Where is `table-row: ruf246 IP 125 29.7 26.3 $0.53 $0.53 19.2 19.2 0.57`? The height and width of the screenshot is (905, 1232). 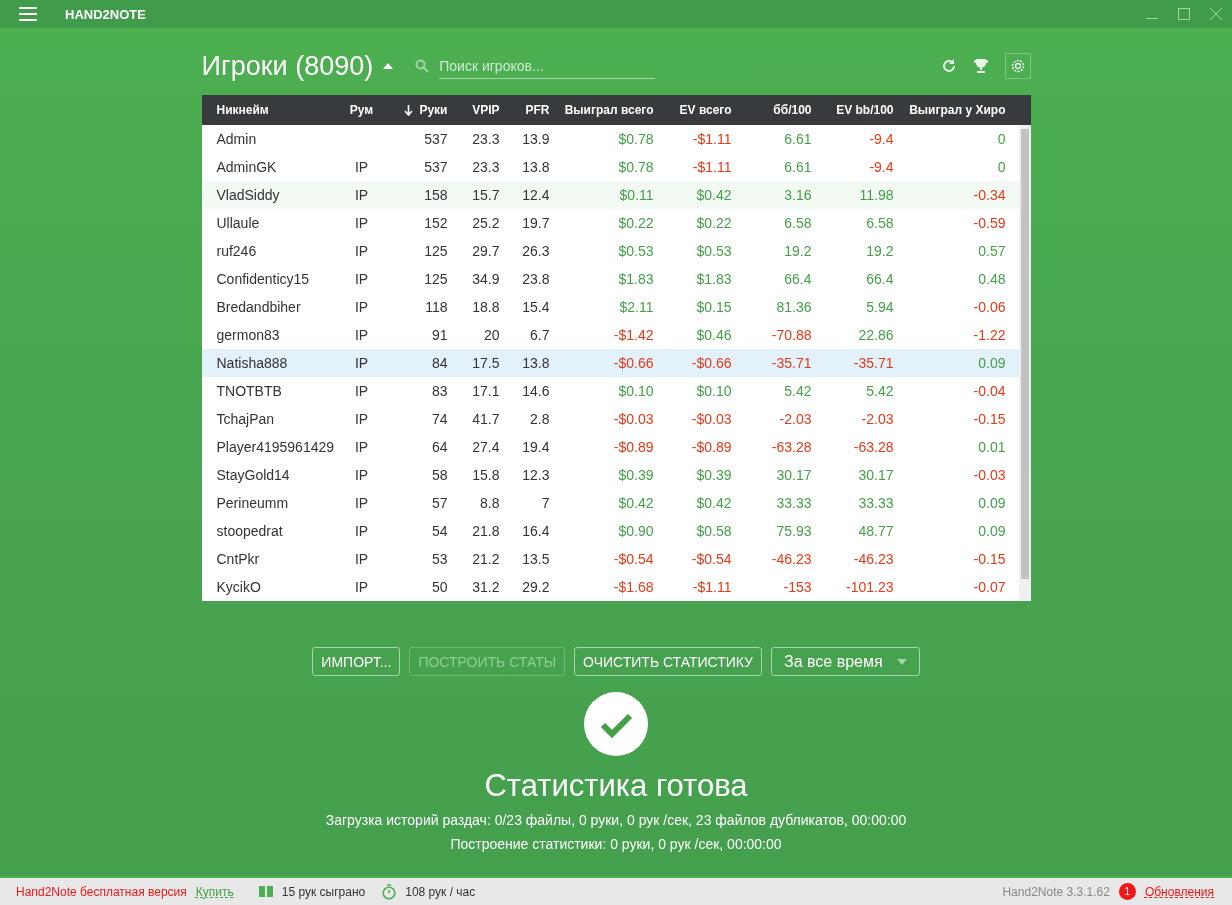
table-row: ruf246 IP 125 29.7 26.3 $0.53 $0.53 19.2 19.2 0.57 is located at coordinates (610, 251).